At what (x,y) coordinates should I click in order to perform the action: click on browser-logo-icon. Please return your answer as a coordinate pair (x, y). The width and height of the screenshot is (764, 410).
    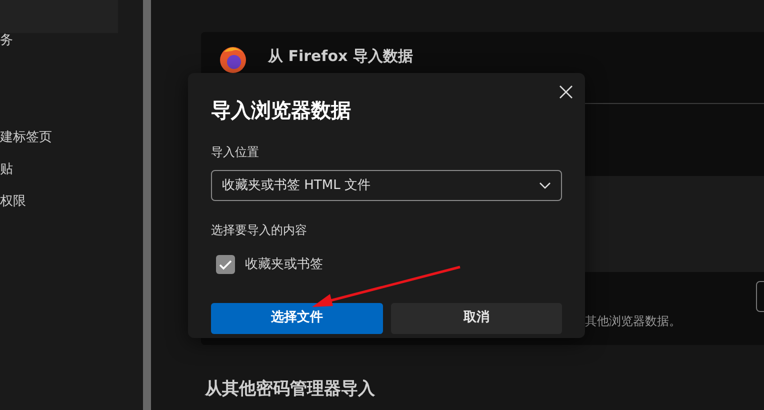
    Looking at the image, I should click on (233, 59).